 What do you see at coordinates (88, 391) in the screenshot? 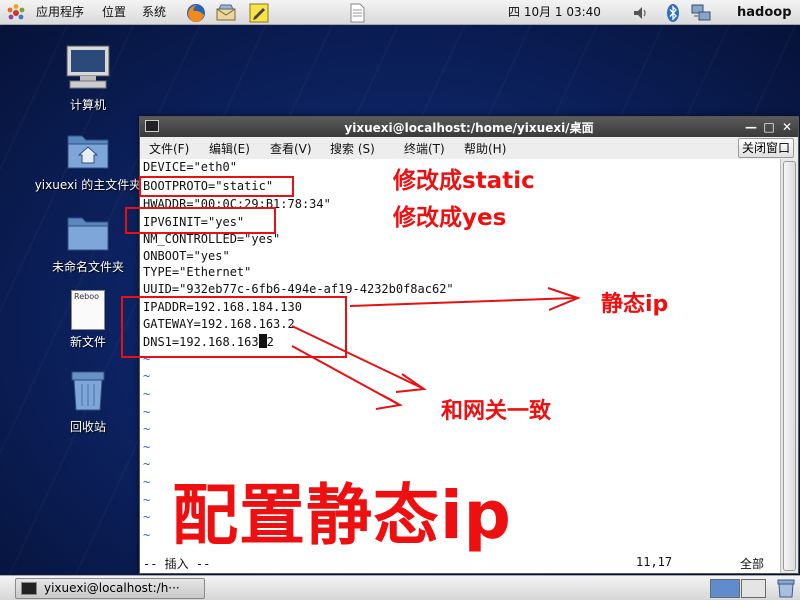
I see `trash-icon` at bounding box center [88, 391].